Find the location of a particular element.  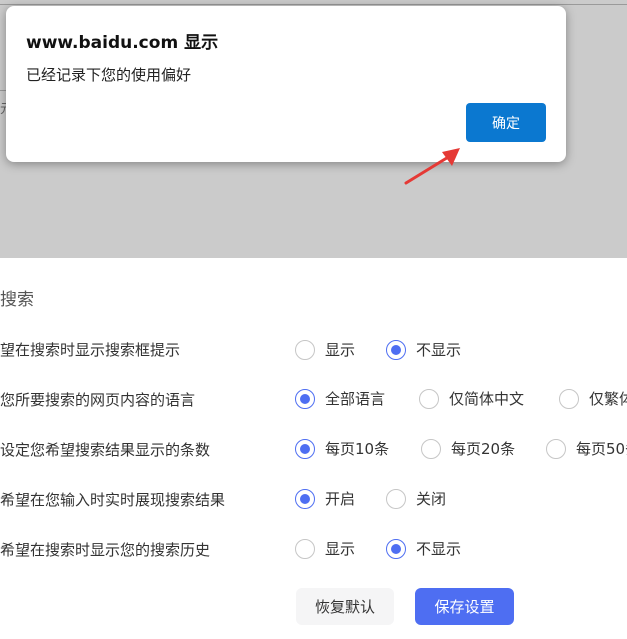

setting-label-language: 您所要搜索的网页内容的语言 is located at coordinates (98, 400).